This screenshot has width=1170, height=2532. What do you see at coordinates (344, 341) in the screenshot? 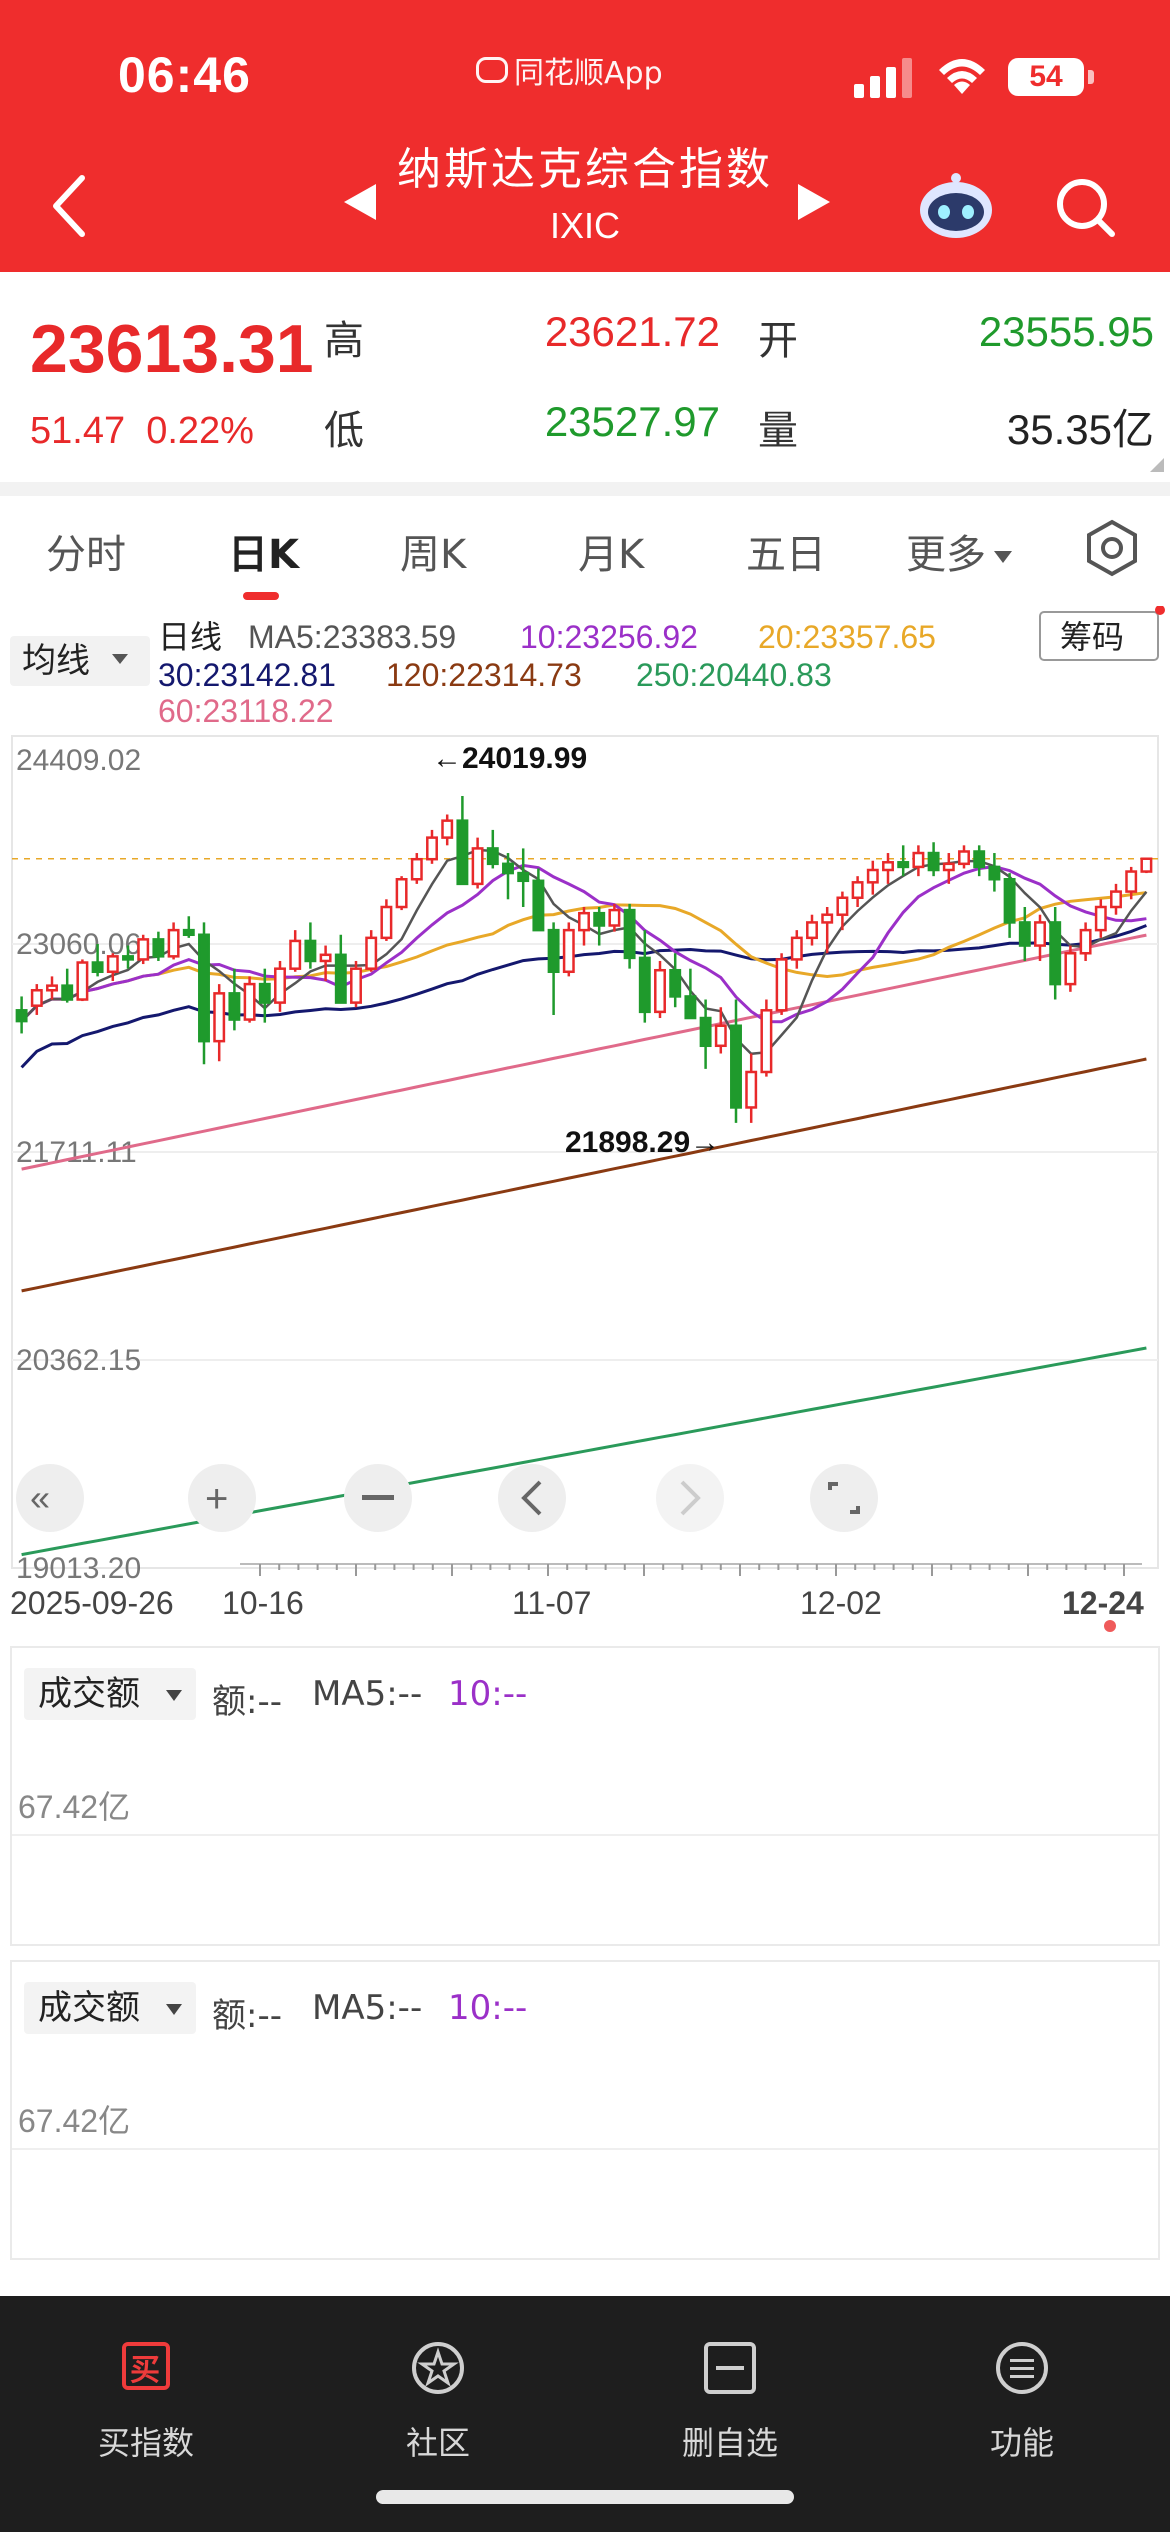
I see `high-label: 高` at bounding box center [344, 341].